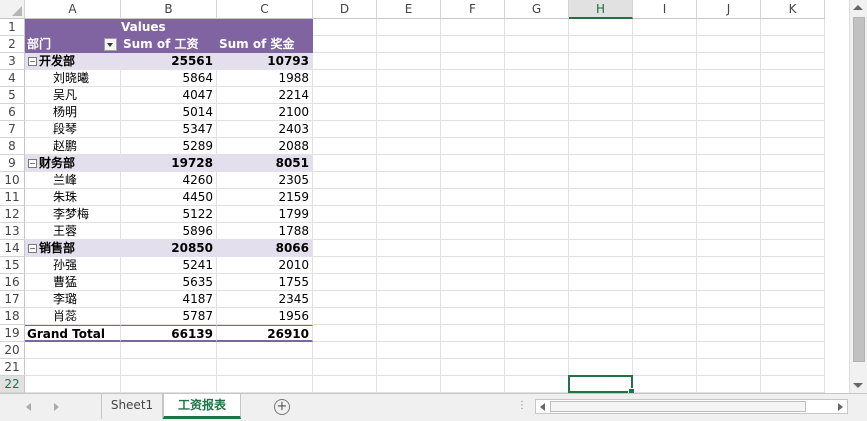  What do you see at coordinates (265, 129) in the screenshot?
I see `employee-bonus: 2403` at bounding box center [265, 129].